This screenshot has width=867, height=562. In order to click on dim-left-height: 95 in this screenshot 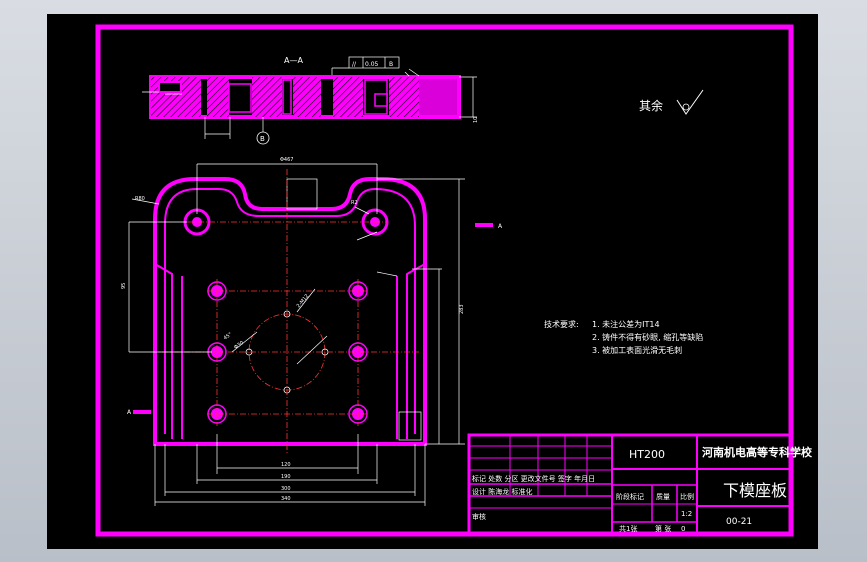, I will do `click(124, 286)`.